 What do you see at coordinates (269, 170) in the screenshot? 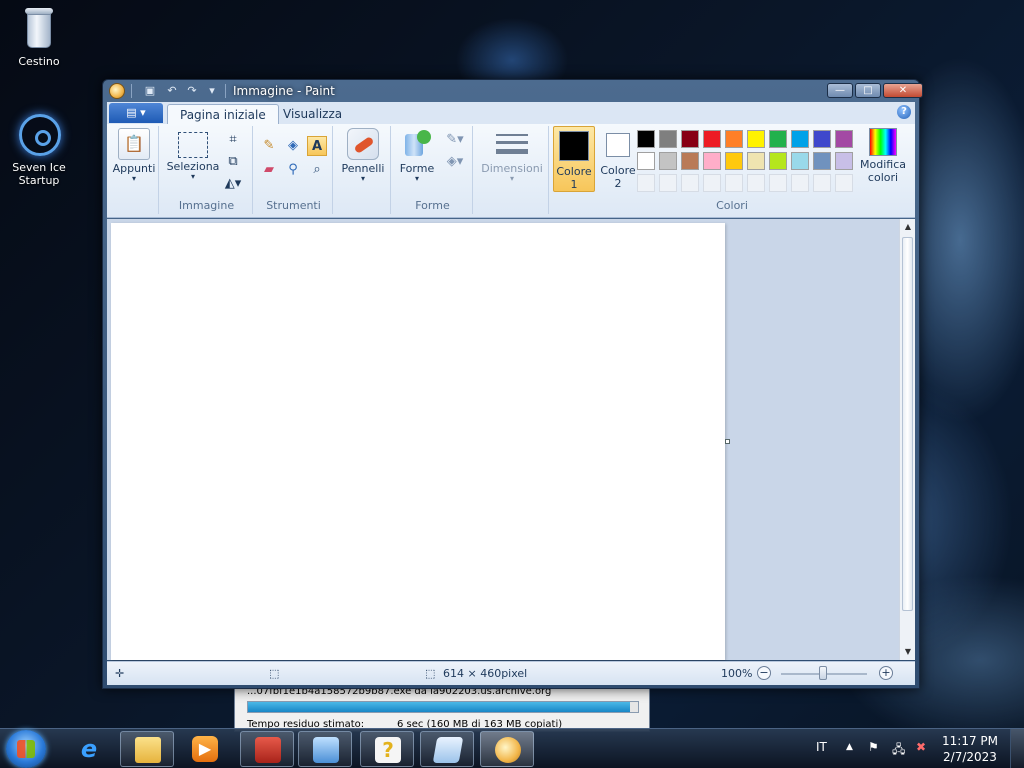
I see `eraser-icon: ▰` at bounding box center [269, 170].